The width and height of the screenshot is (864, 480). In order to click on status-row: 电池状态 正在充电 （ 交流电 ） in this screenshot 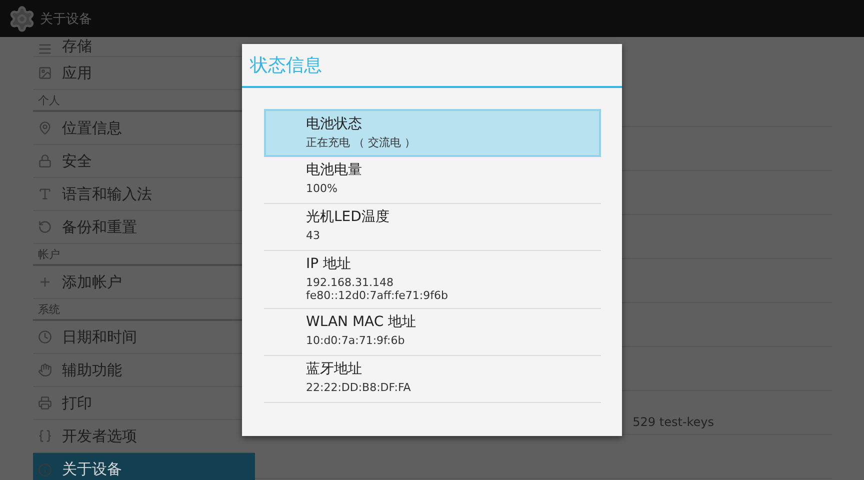, I will do `click(432, 133)`.